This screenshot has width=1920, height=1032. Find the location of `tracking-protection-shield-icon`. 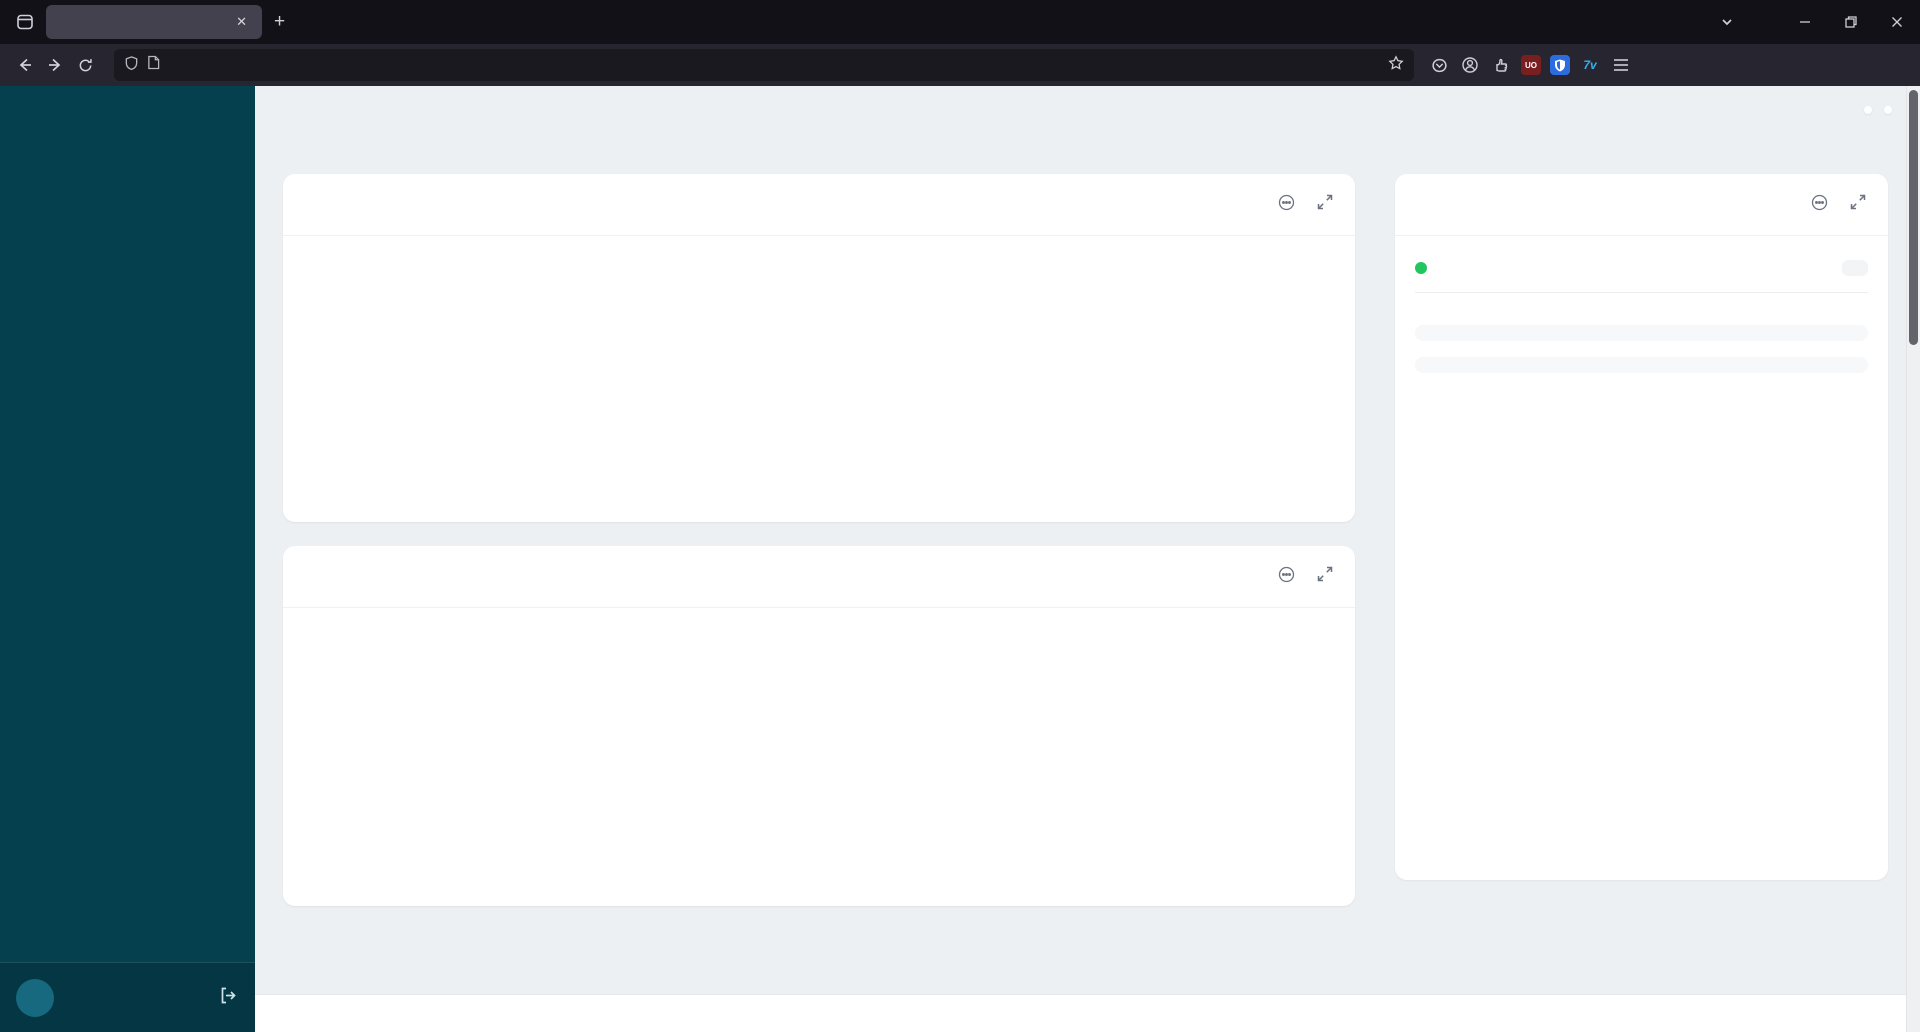

tracking-protection-shield-icon is located at coordinates (131, 65).